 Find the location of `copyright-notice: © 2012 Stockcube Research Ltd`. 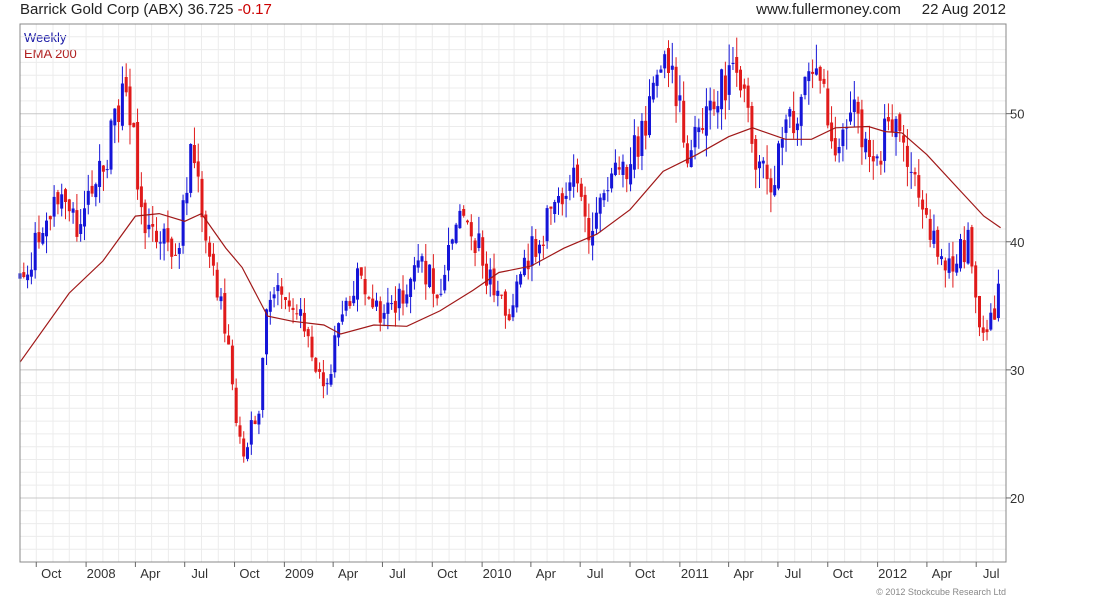

copyright-notice: © 2012 Stockcube Research Ltd is located at coordinates (941, 592).